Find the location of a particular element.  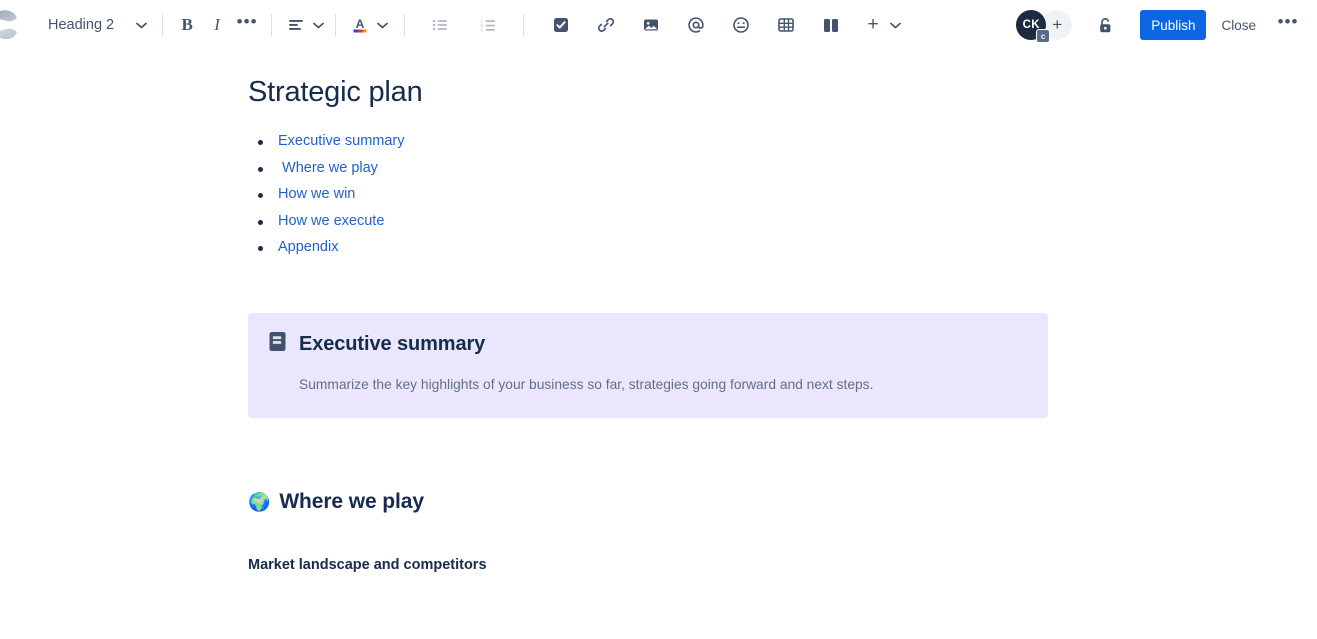

list-item: How we execute is located at coordinates (782, 221).